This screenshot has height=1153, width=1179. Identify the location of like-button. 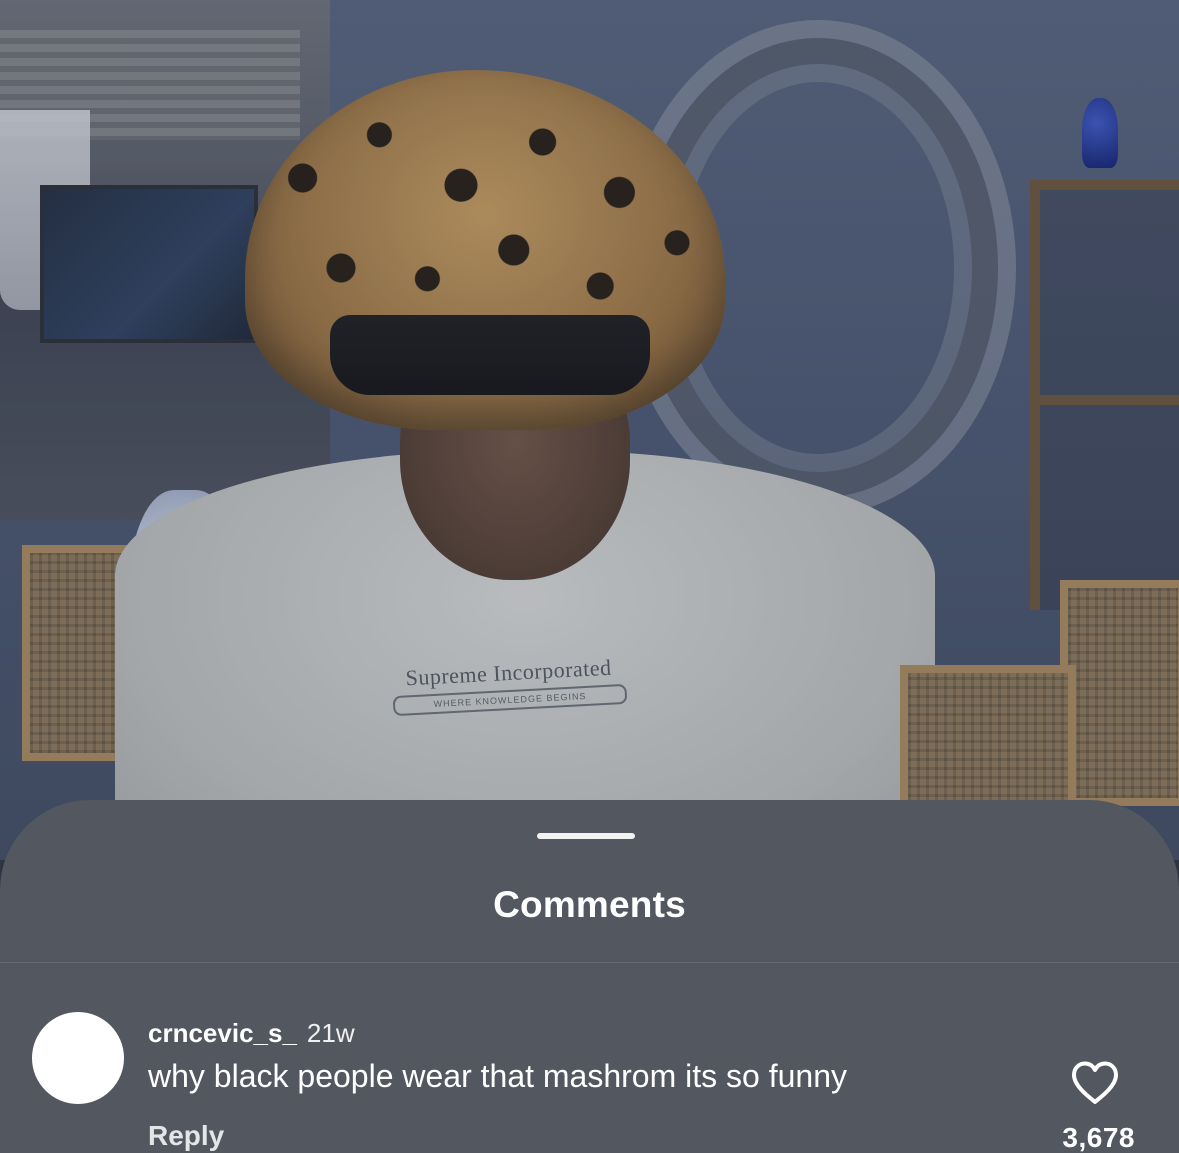
(1095, 1083).